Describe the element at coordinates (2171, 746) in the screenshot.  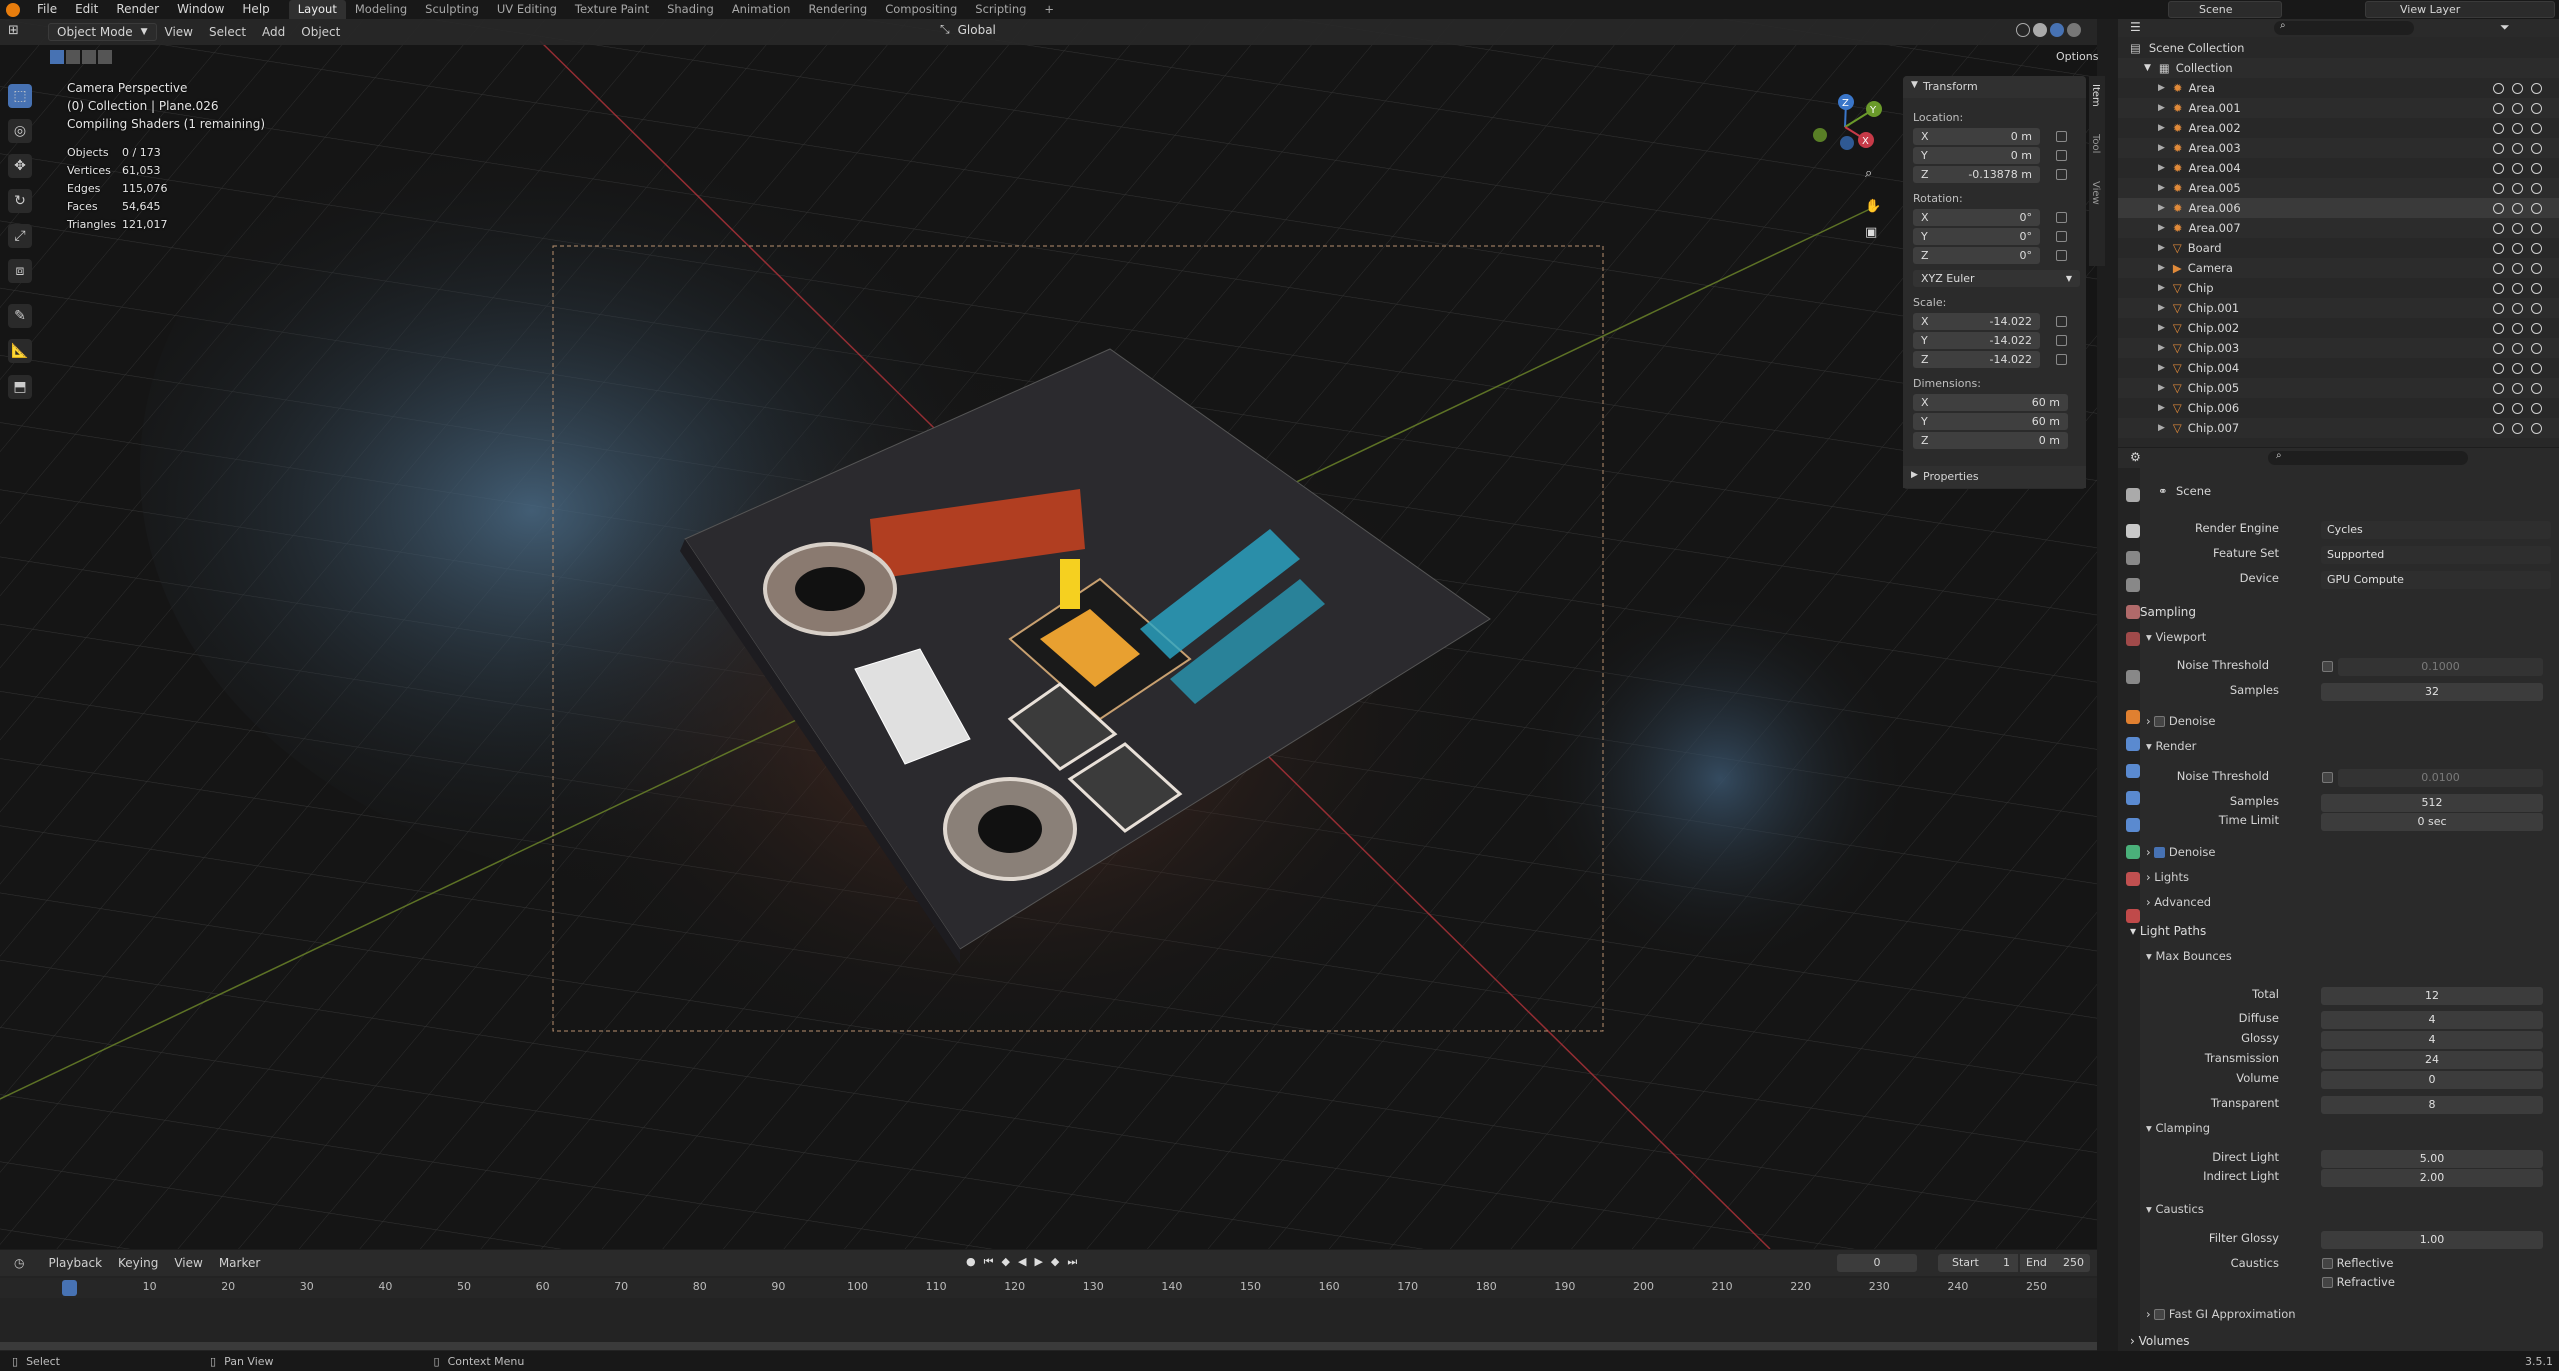
I see `render-subpanel-header: ▾ Render` at that location.